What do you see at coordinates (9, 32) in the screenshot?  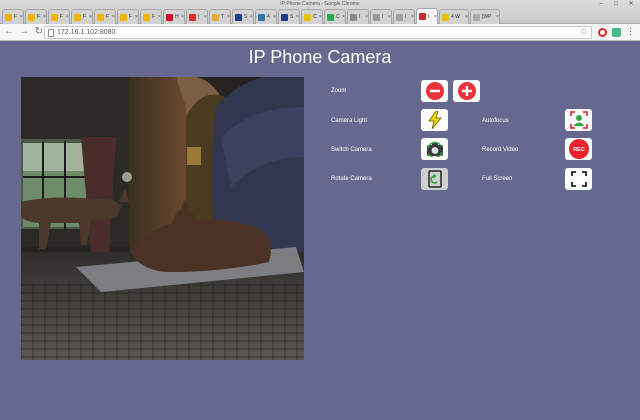 I see `back-icon: ←` at bounding box center [9, 32].